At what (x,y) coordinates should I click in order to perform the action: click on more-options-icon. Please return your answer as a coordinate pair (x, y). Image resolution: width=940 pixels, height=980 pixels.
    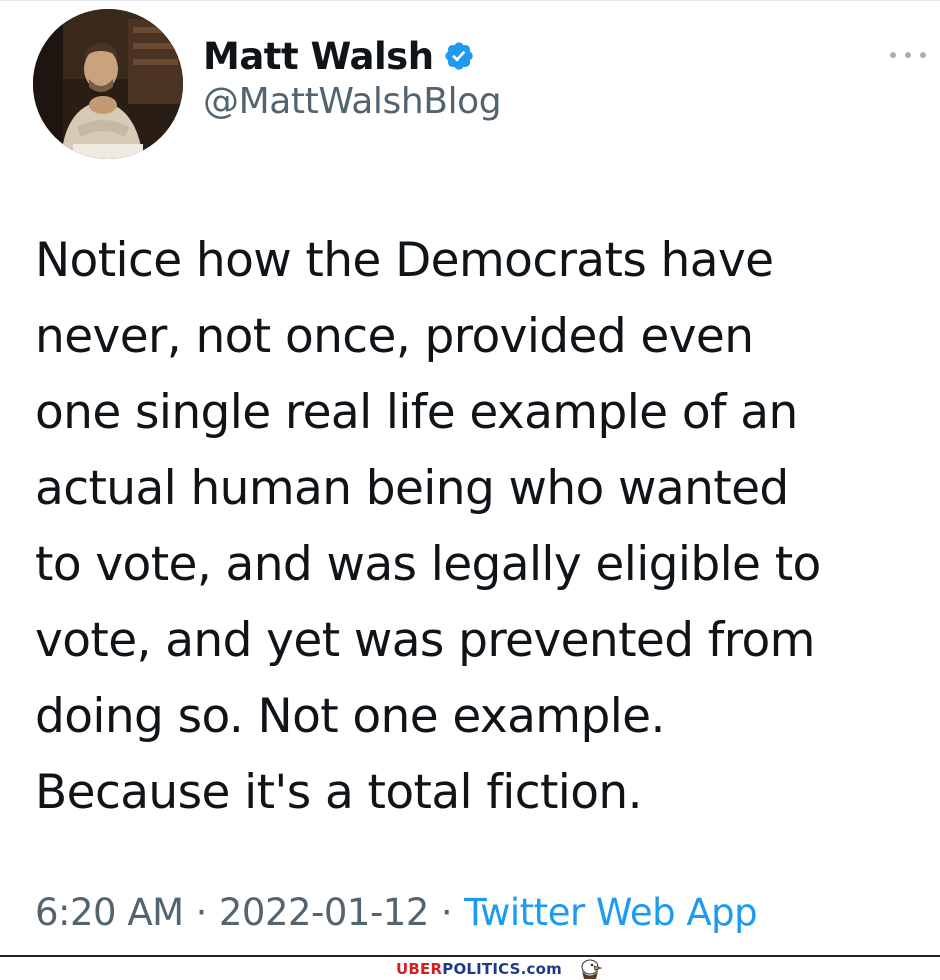
    Looking at the image, I should click on (893, 55).